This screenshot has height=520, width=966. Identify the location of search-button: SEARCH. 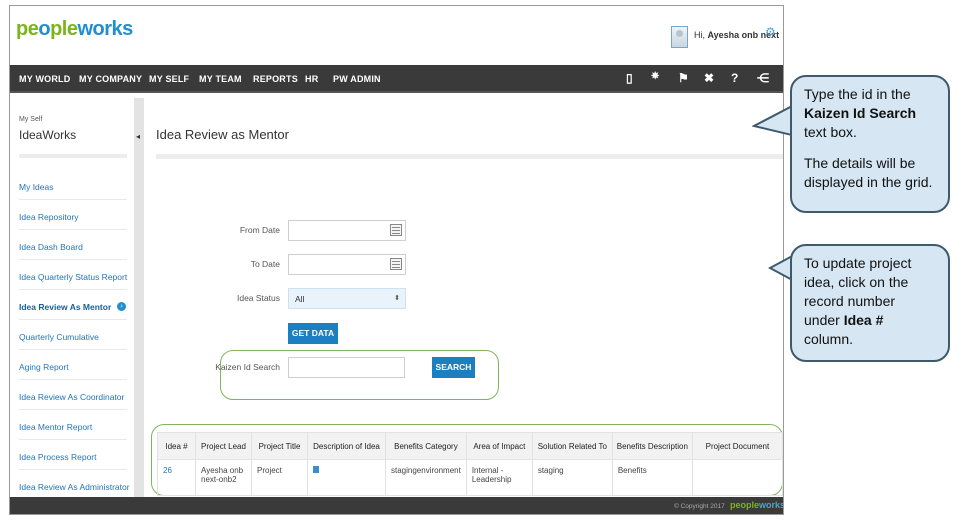
(453, 367).